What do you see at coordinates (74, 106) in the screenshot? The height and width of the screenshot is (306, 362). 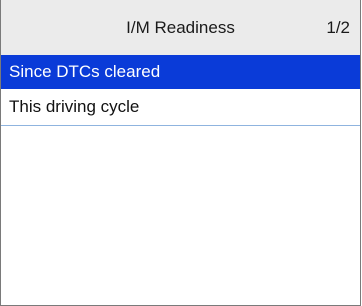 I see `menu-item-label: This driving cycle` at bounding box center [74, 106].